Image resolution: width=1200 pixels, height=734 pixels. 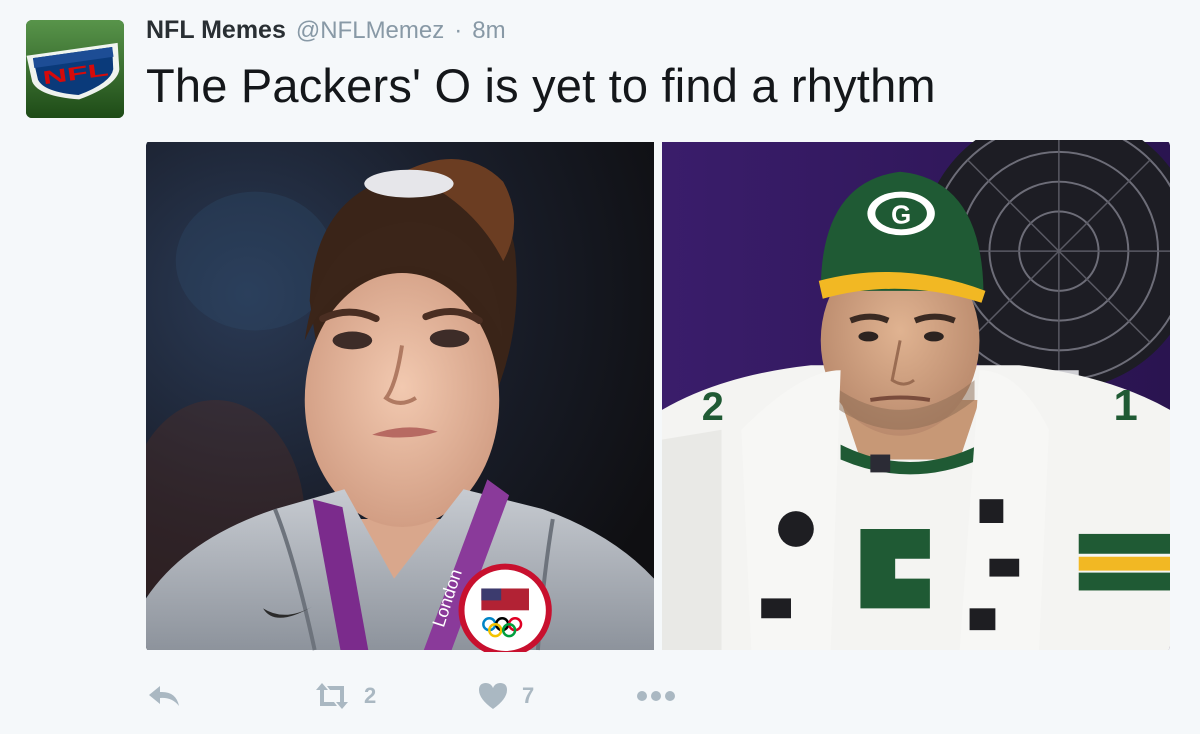 I want to click on more-icon, so click(x=656, y=696).